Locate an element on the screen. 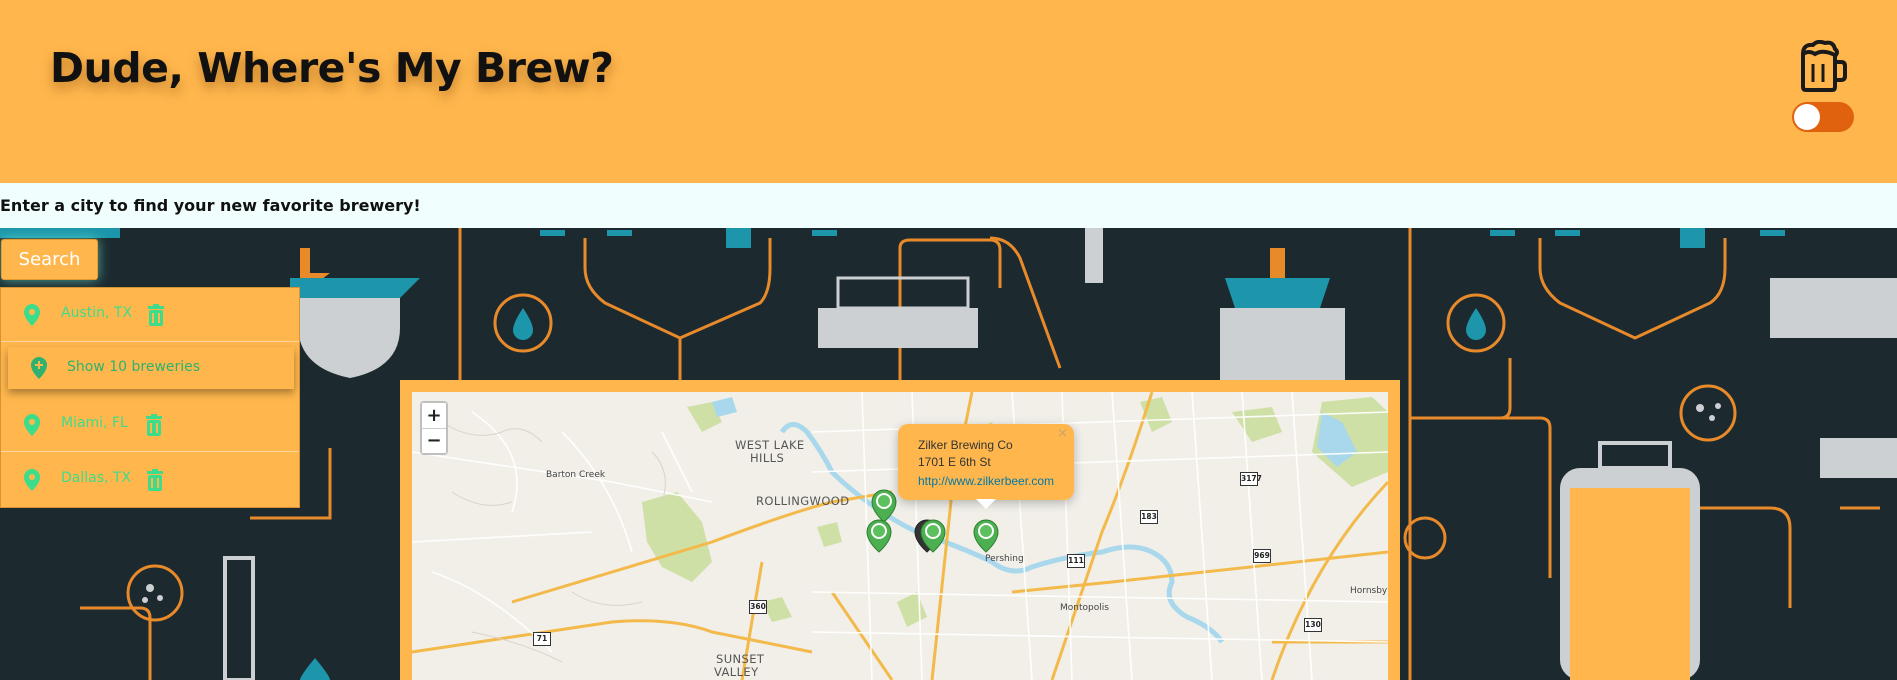 This screenshot has height=680, width=1897. zoom-control: + − is located at coordinates (434, 428).